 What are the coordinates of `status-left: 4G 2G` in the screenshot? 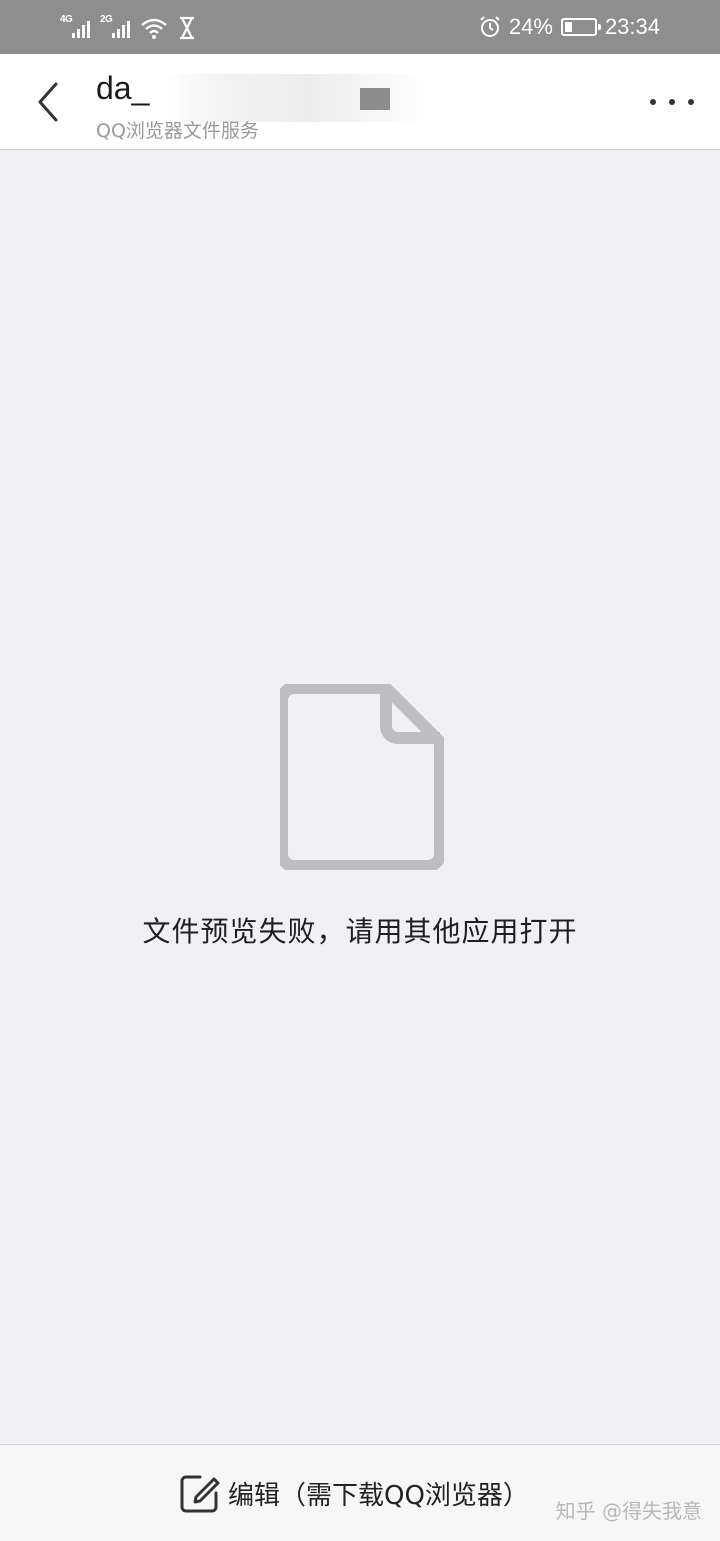 It's located at (128, 26).